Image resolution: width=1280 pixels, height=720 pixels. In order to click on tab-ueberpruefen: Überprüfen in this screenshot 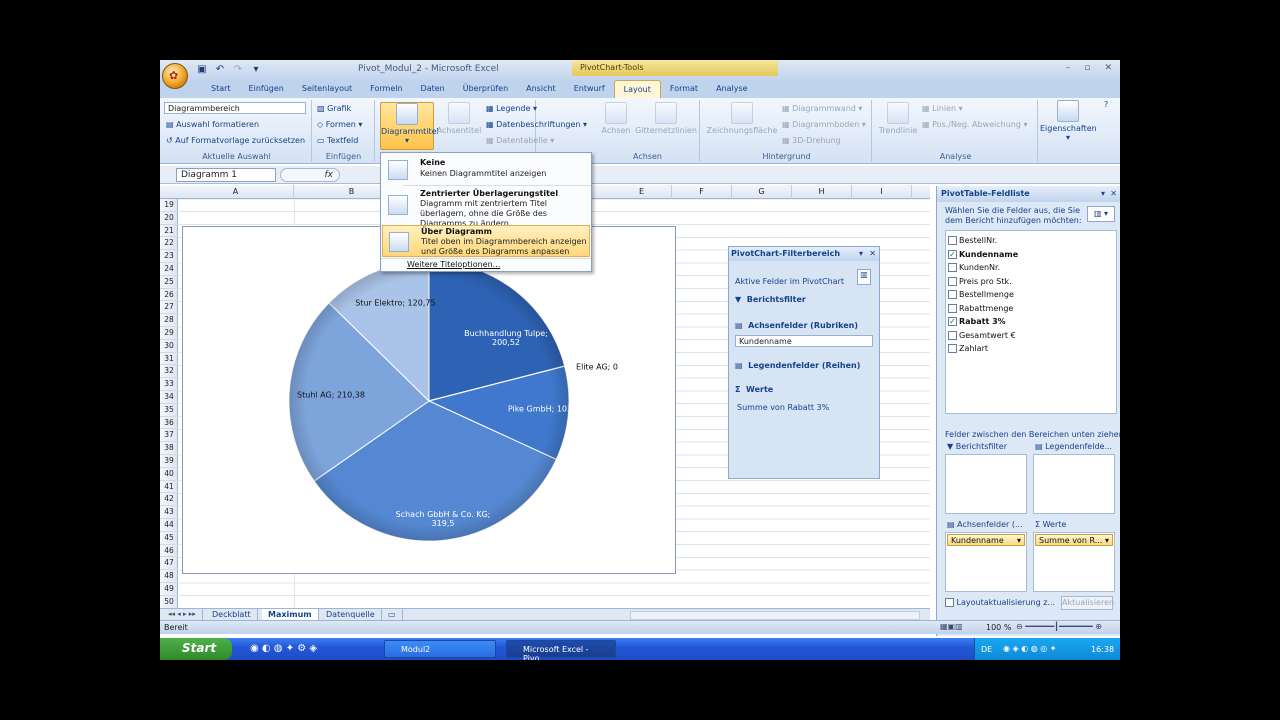, I will do `click(485, 89)`.